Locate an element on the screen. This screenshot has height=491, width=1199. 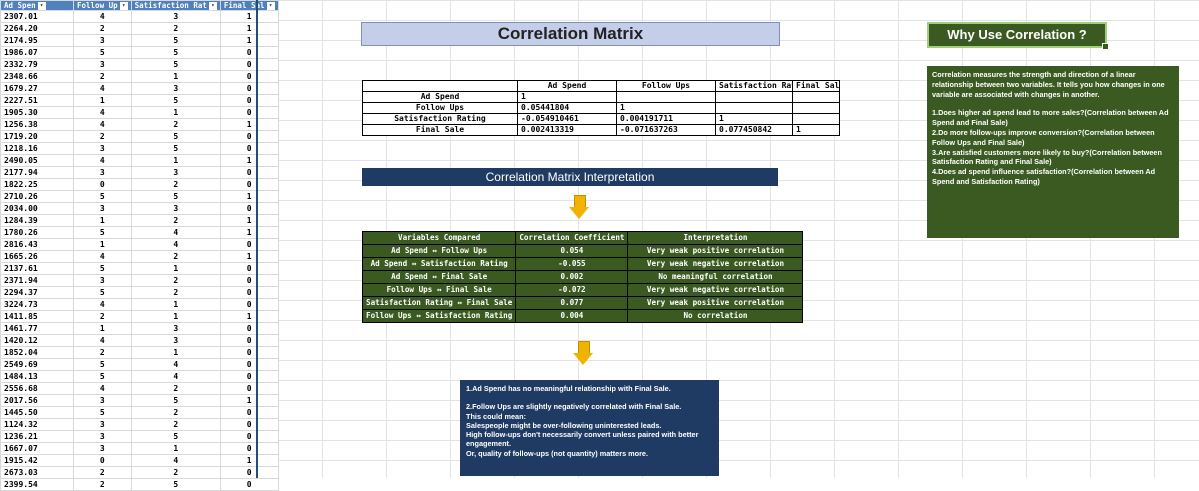
table-cell: 1411.85 is located at coordinates (37, 316).